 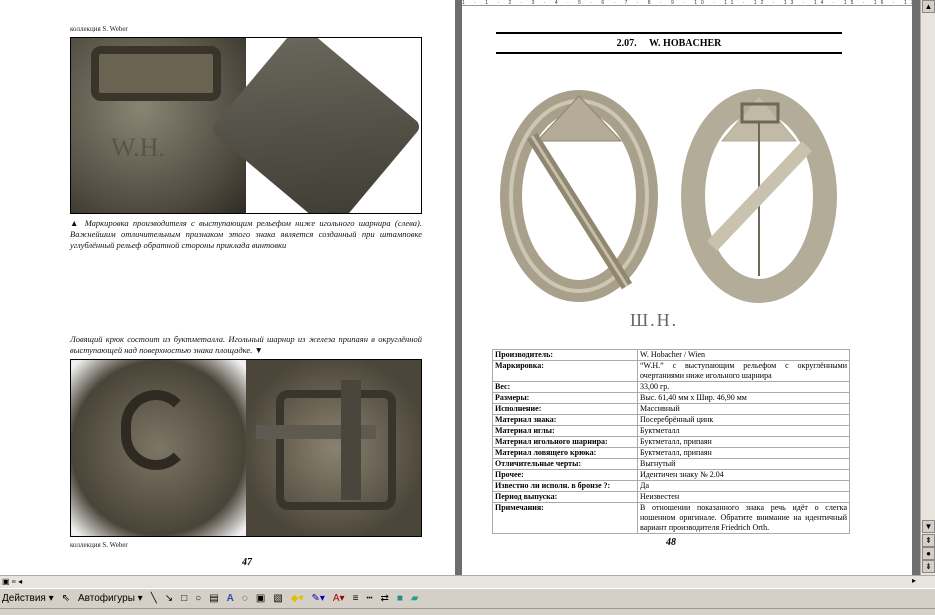 What do you see at coordinates (654, 320) in the screenshot?
I see `marking-closeup: Ш.Н.` at bounding box center [654, 320].